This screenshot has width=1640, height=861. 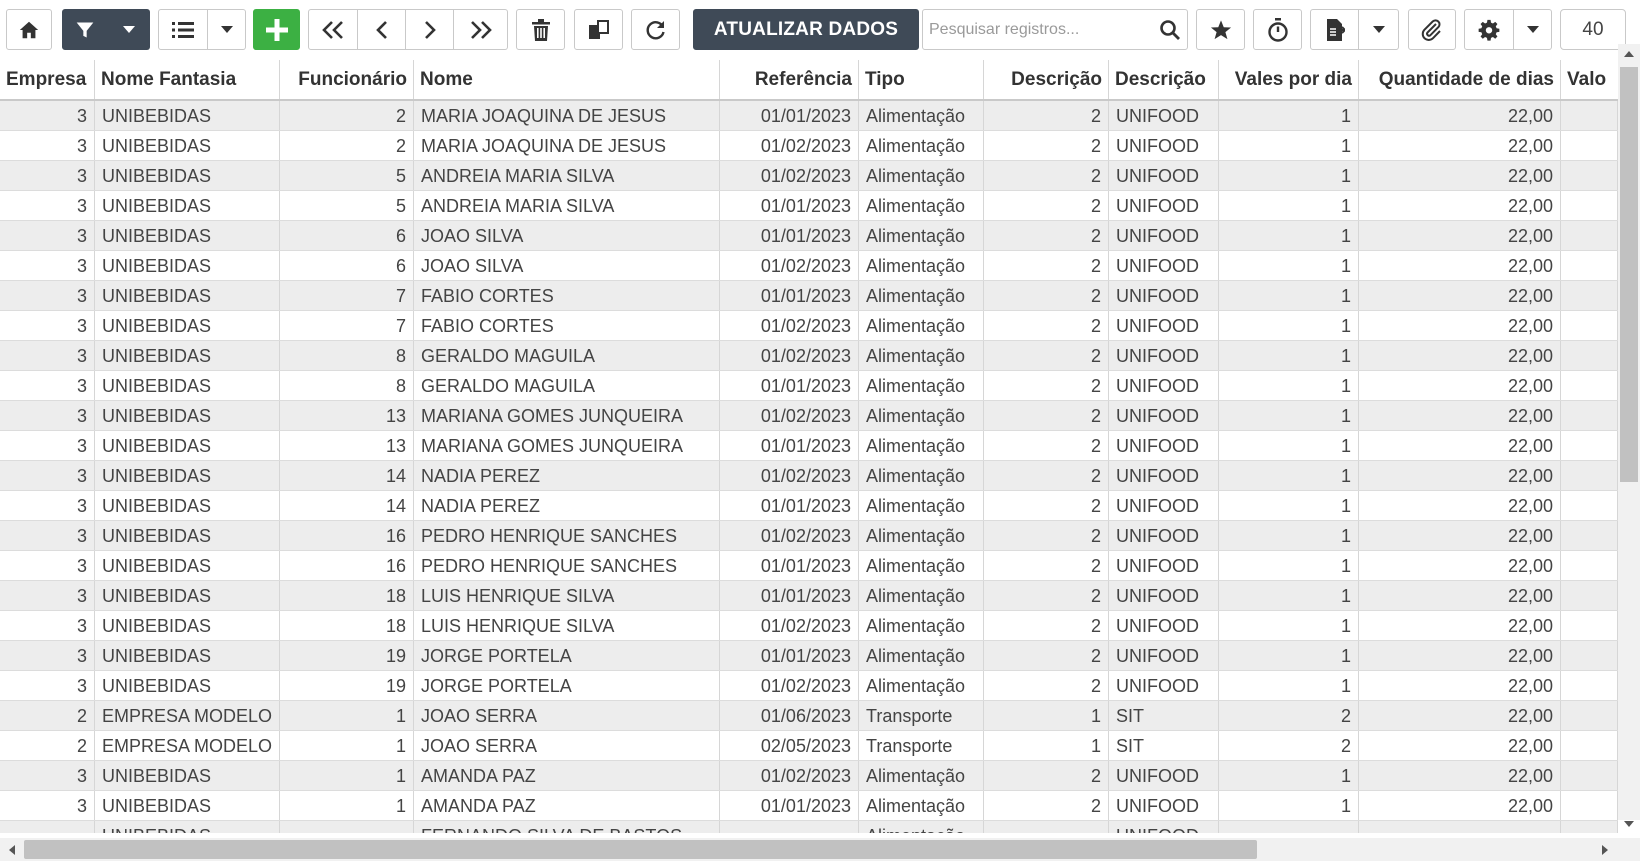 I want to click on settings-button, so click(x=1489, y=29).